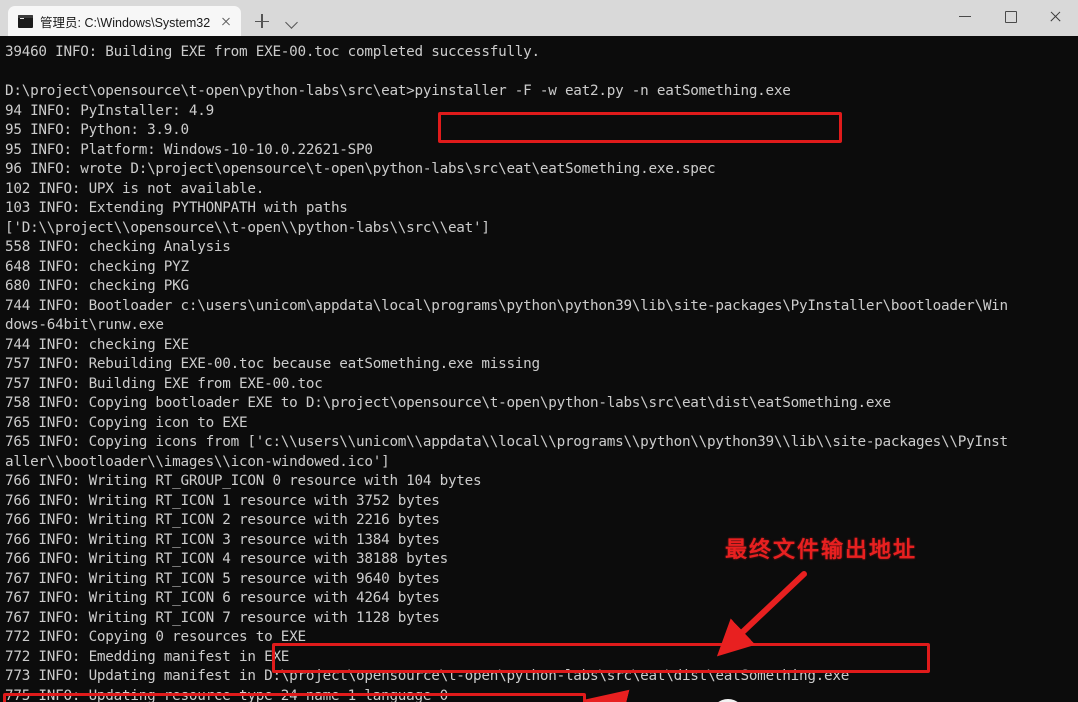  What do you see at coordinates (539, 18) in the screenshot?
I see `title-bar: 管理员: C:\Windows\System32` at bounding box center [539, 18].